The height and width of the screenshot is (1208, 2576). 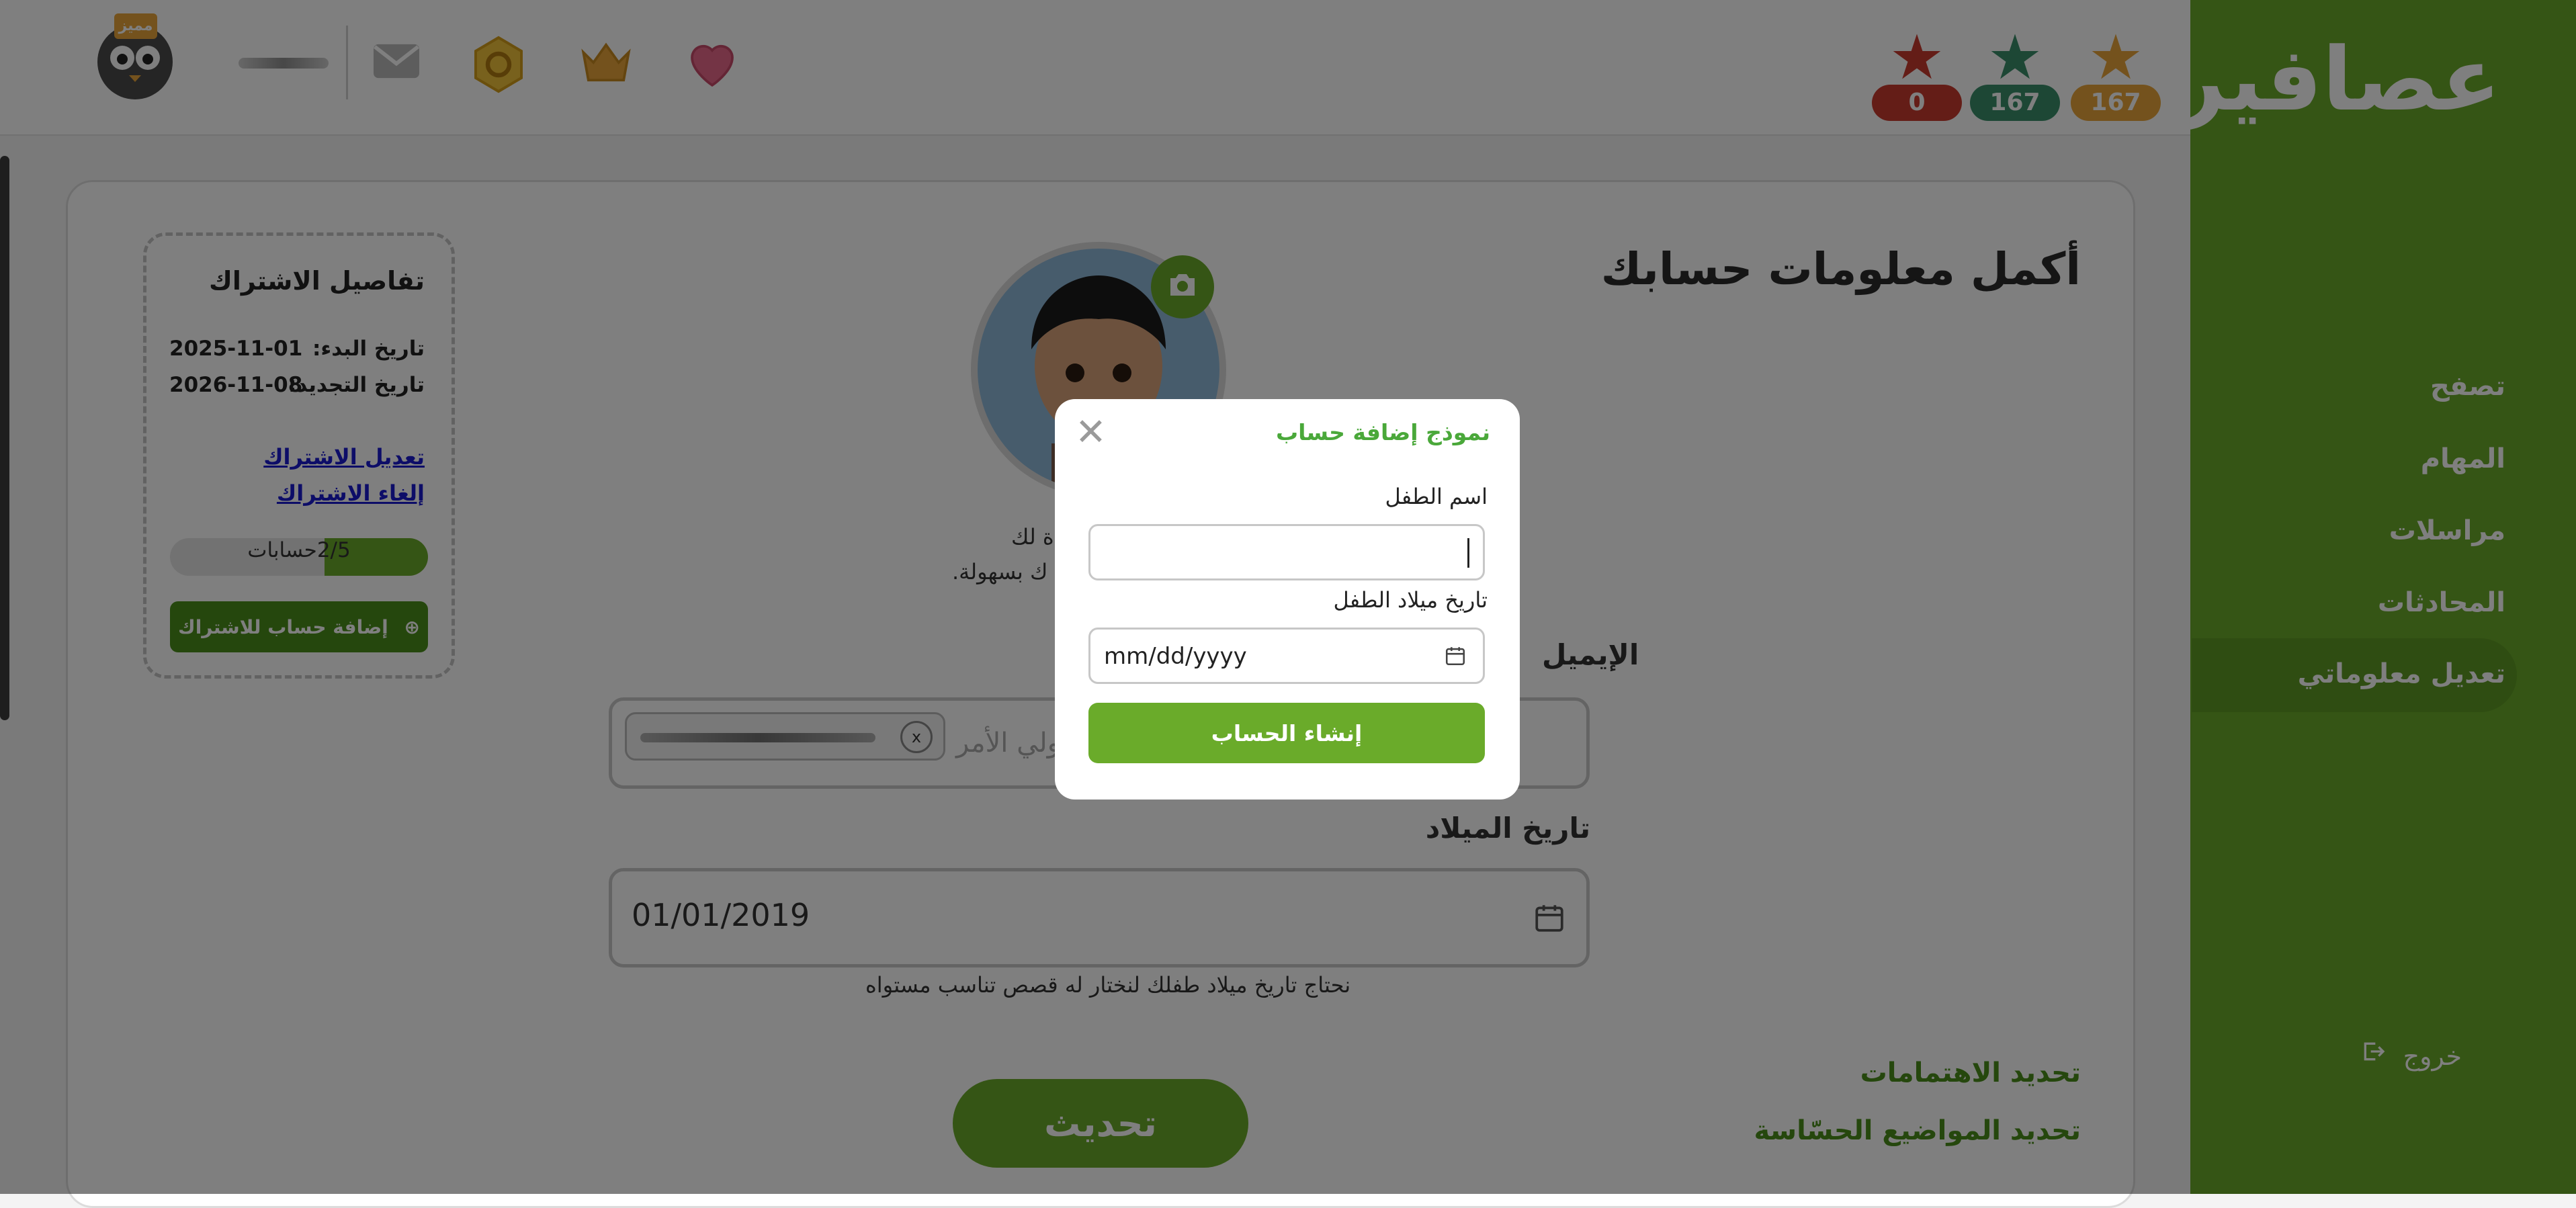 What do you see at coordinates (1468, 553) in the screenshot?
I see `text-caret` at bounding box center [1468, 553].